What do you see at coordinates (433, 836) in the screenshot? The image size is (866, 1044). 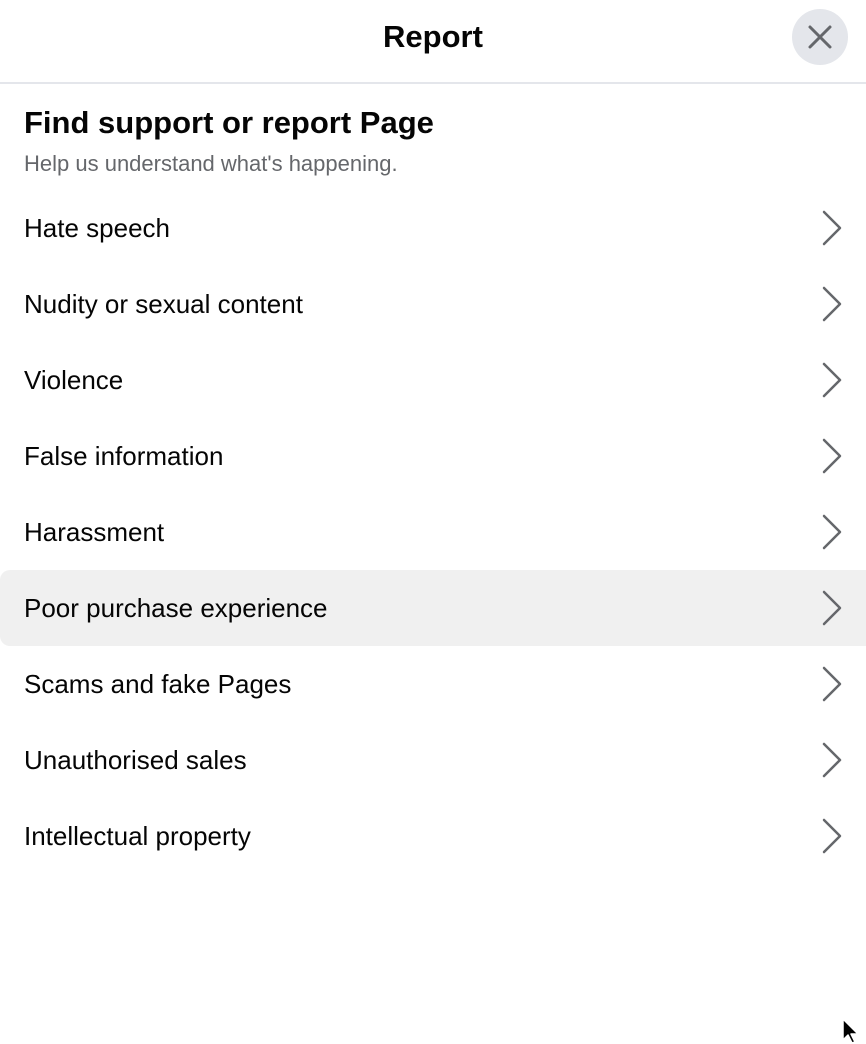 I see `option-intellectual-property: Intellectual property` at bounding box center [433, 836].